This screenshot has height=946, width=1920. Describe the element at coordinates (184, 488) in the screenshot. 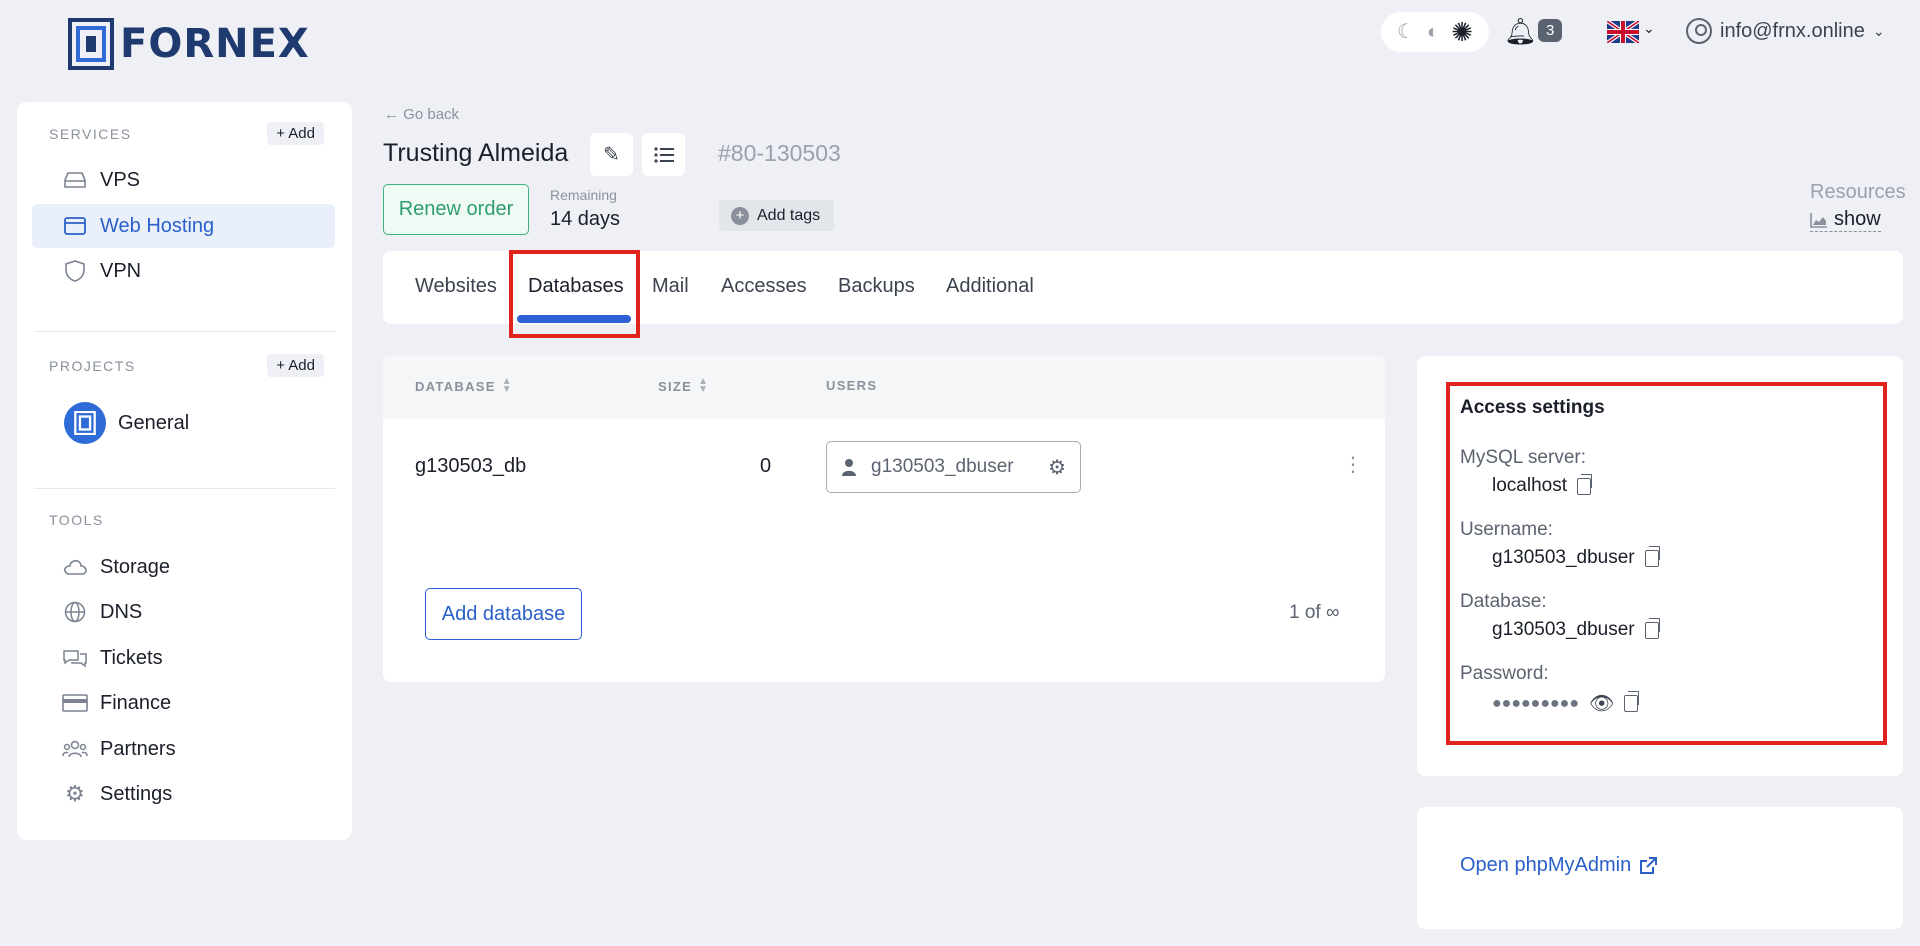

I see `divider` at that location.